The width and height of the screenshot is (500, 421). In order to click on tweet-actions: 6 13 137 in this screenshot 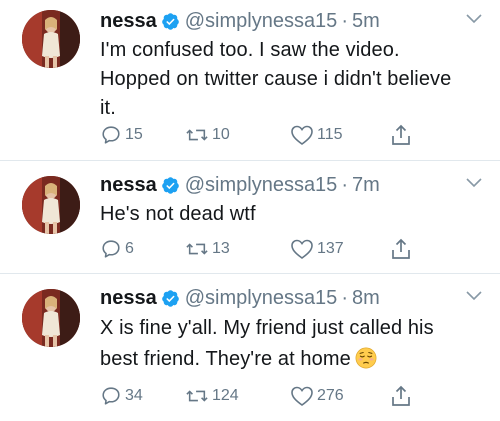, I will do `click(265, 249)`.